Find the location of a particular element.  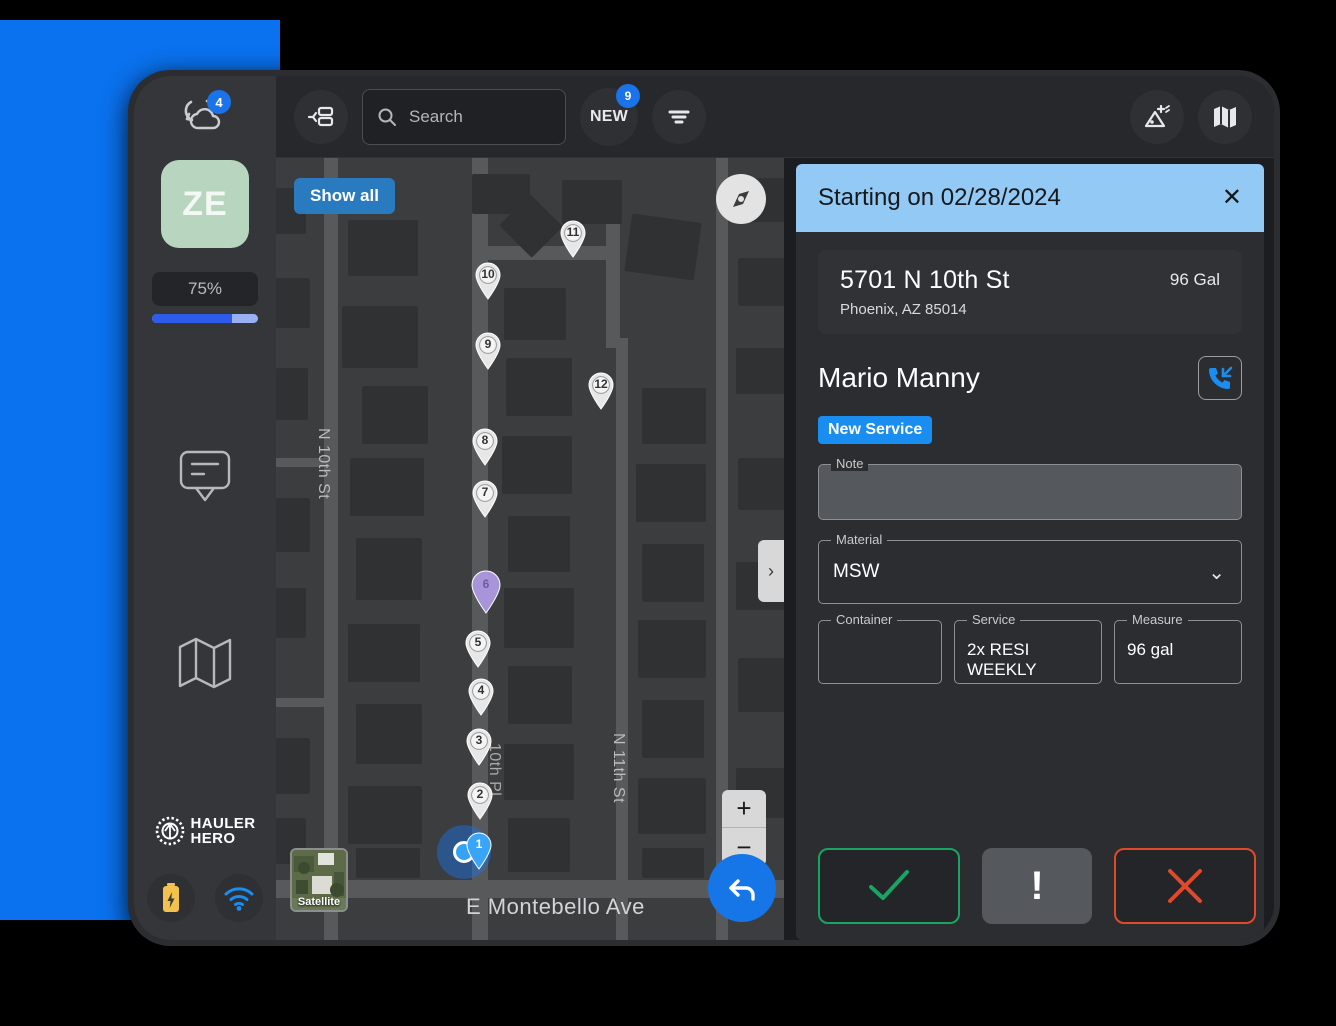

field-row: Container Service 2x RESI WEEKLY Measure is located at coordinates (1030, 644).